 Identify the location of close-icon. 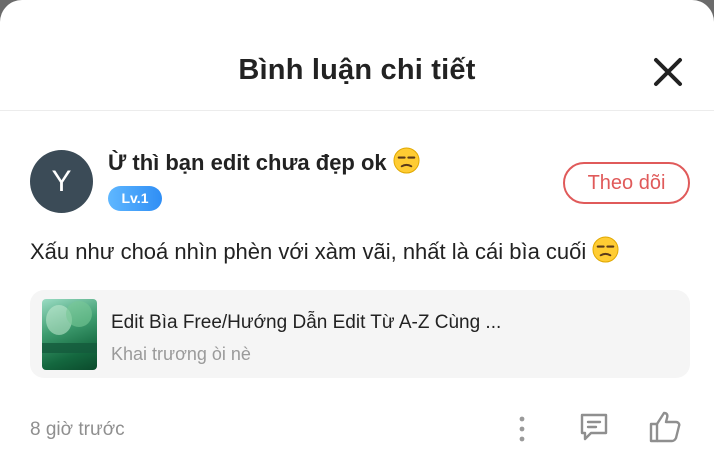
(668, 72).